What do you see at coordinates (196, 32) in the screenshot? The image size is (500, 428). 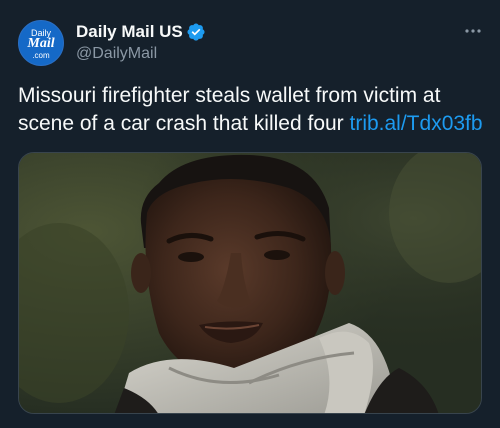 I see `verified-badge-icon` at bounding box center [196, 32].